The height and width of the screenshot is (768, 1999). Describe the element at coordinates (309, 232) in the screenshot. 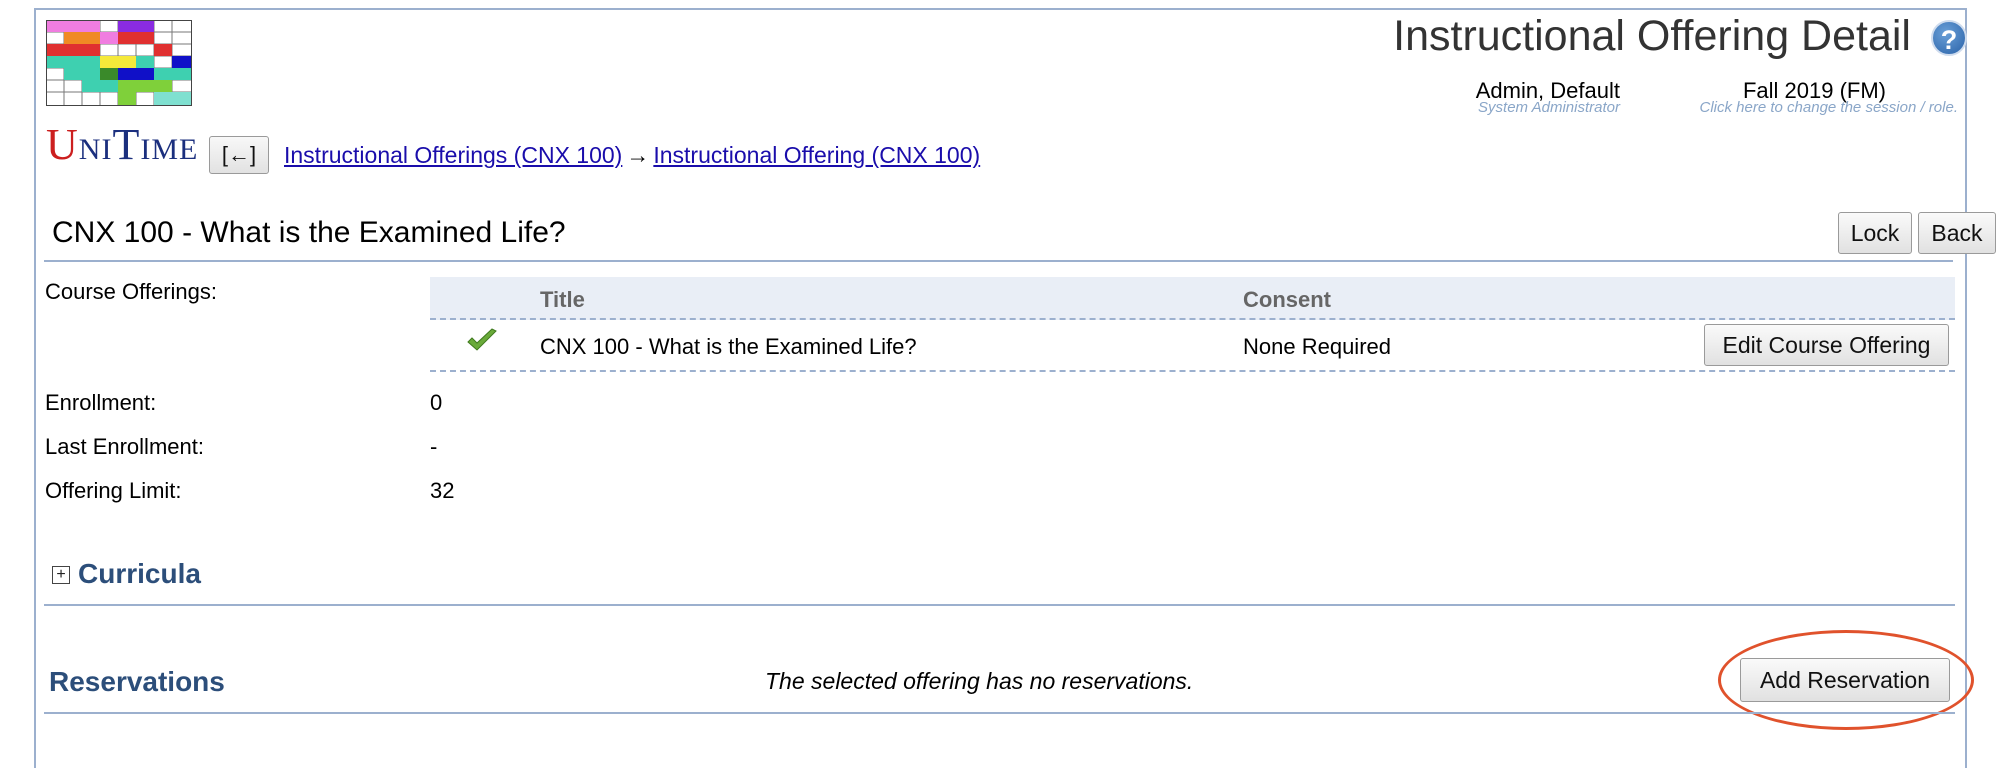

I see `offering-title: CNX 100 - What is the Examined Life?` at that location.